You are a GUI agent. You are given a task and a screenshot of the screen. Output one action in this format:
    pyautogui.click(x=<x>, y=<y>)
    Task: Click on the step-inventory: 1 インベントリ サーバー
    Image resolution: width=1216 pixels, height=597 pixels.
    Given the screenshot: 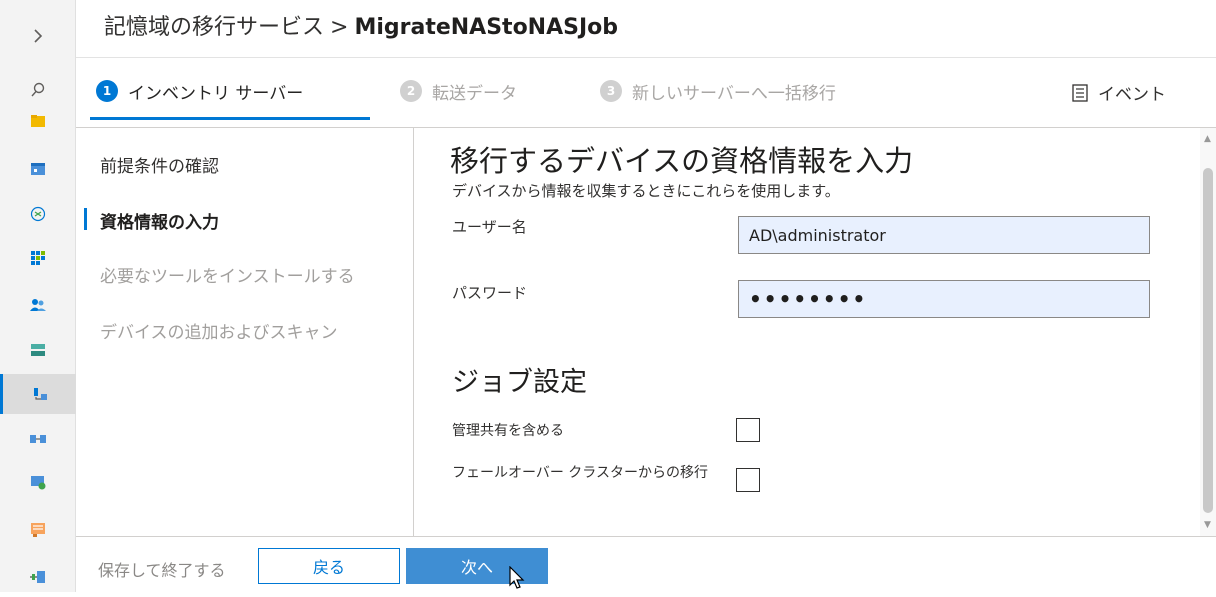 What is the action you would take?
    pyautogui.click(x=199, y=91)
    